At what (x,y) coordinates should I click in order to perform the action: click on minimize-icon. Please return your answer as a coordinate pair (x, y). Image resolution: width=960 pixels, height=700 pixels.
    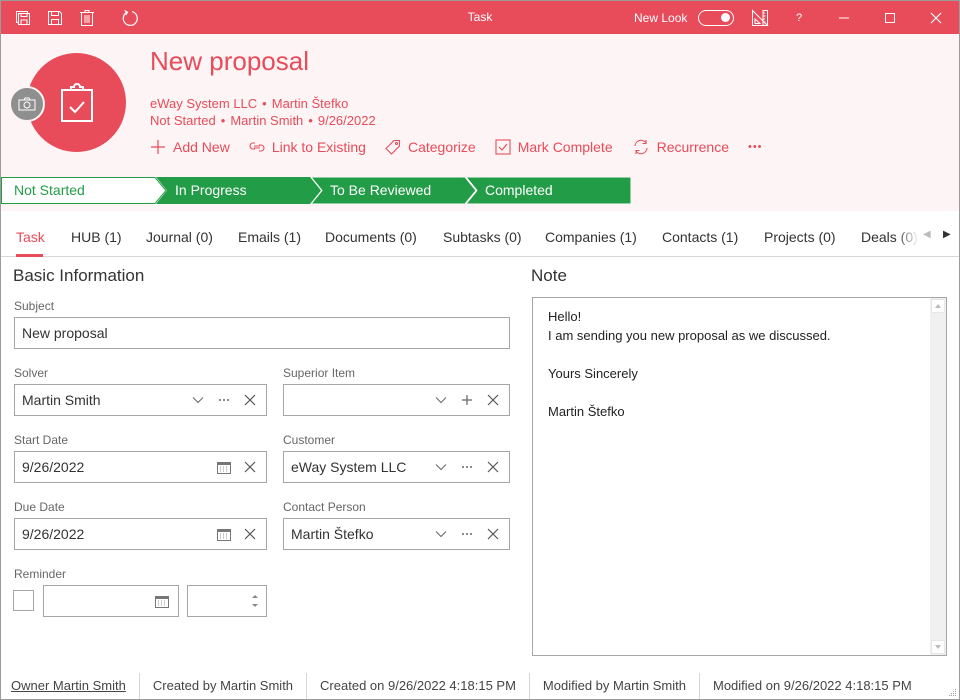
    Looking at the image, I should click on (844, 17).